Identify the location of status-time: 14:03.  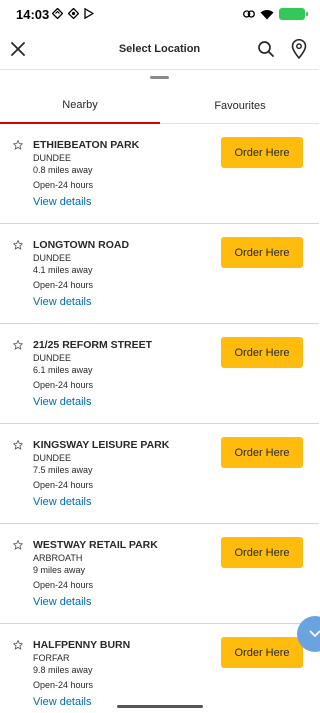
(33, 14).